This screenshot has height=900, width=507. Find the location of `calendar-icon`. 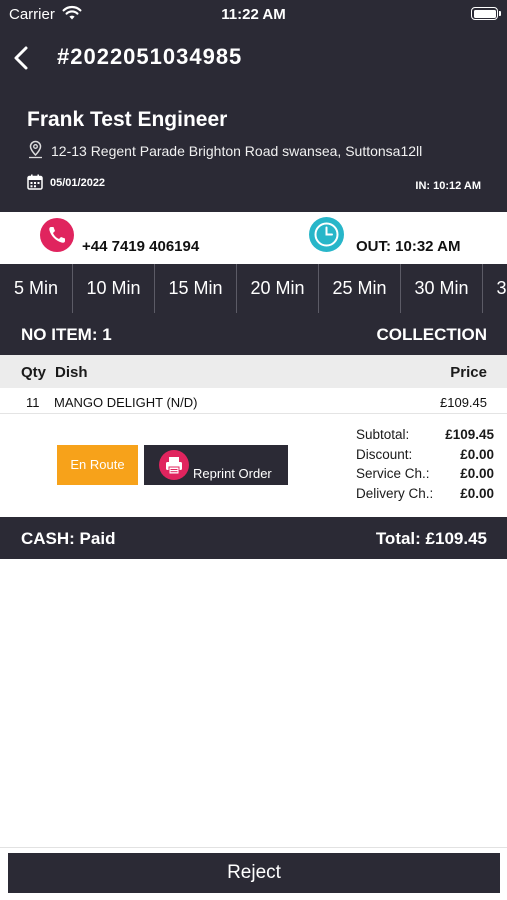

calendar-icon is located at coordinates (35, 182).